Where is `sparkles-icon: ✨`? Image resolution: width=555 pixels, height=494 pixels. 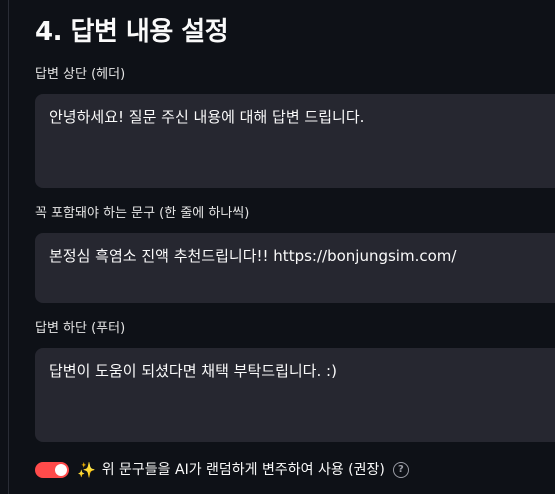
sparkles-icon: ✨ is located at coordinates (86, 470).